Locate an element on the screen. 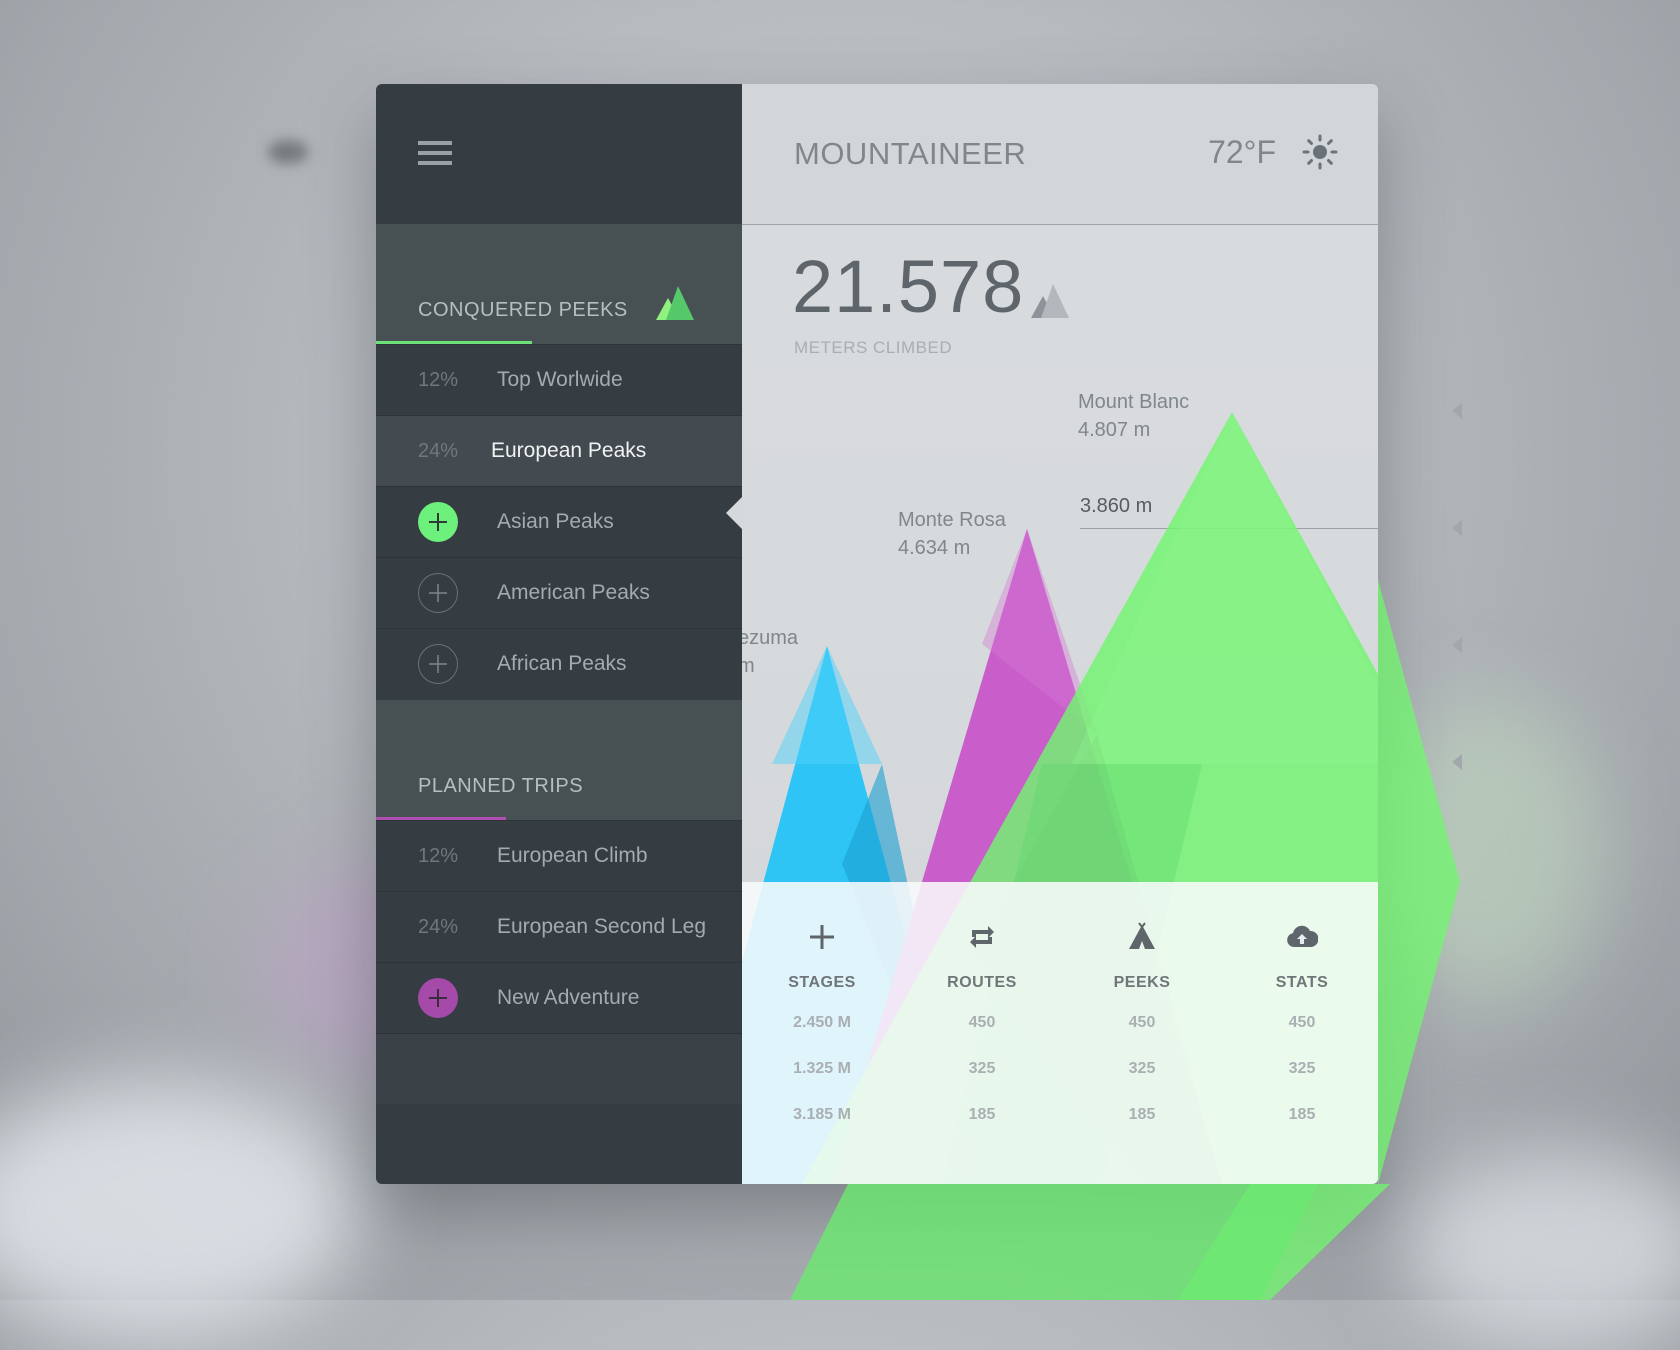 The height and width of the screenshot is (1350, 1680). list-item-european-peaks: 24% European Peaks is located at coordinates (559, 450).